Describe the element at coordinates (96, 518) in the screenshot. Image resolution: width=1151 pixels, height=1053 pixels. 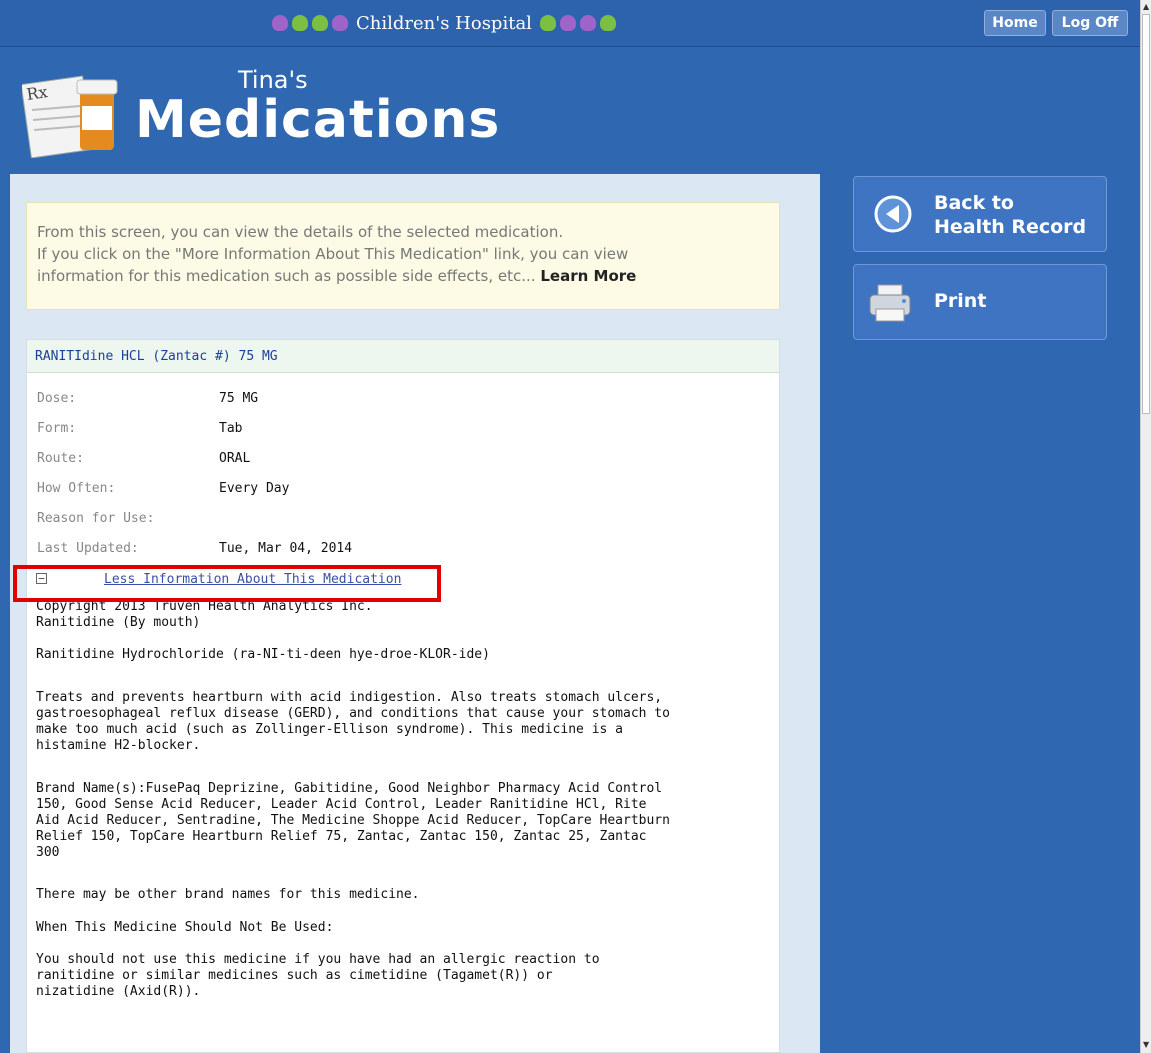
I see `detail-label: Reason for Use:` at that location.